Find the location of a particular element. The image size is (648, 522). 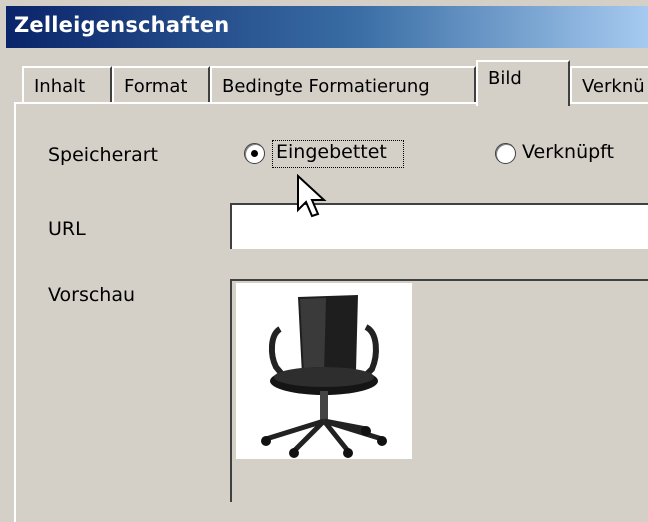

dialog-title: Zelleigenschaften is located at coordinates (122, 25).